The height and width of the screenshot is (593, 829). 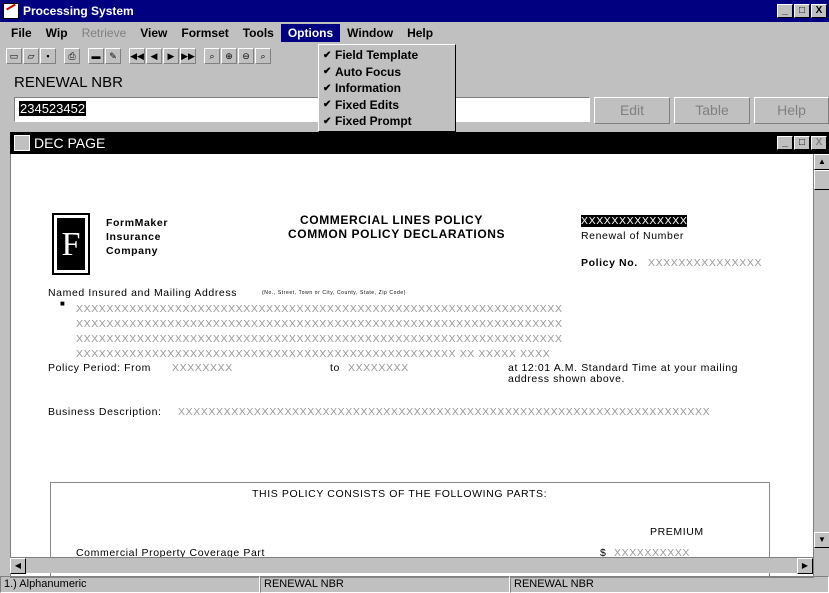 I want to click on last-page-icon: ▶▶, so click(x=188, y=56).